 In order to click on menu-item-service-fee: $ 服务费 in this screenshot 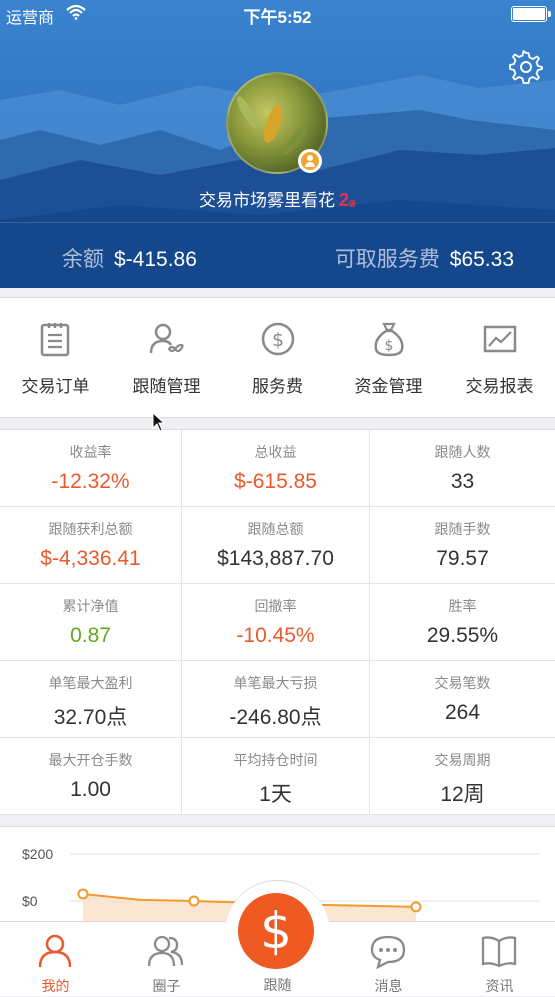, I will do `click(277, 358)`.